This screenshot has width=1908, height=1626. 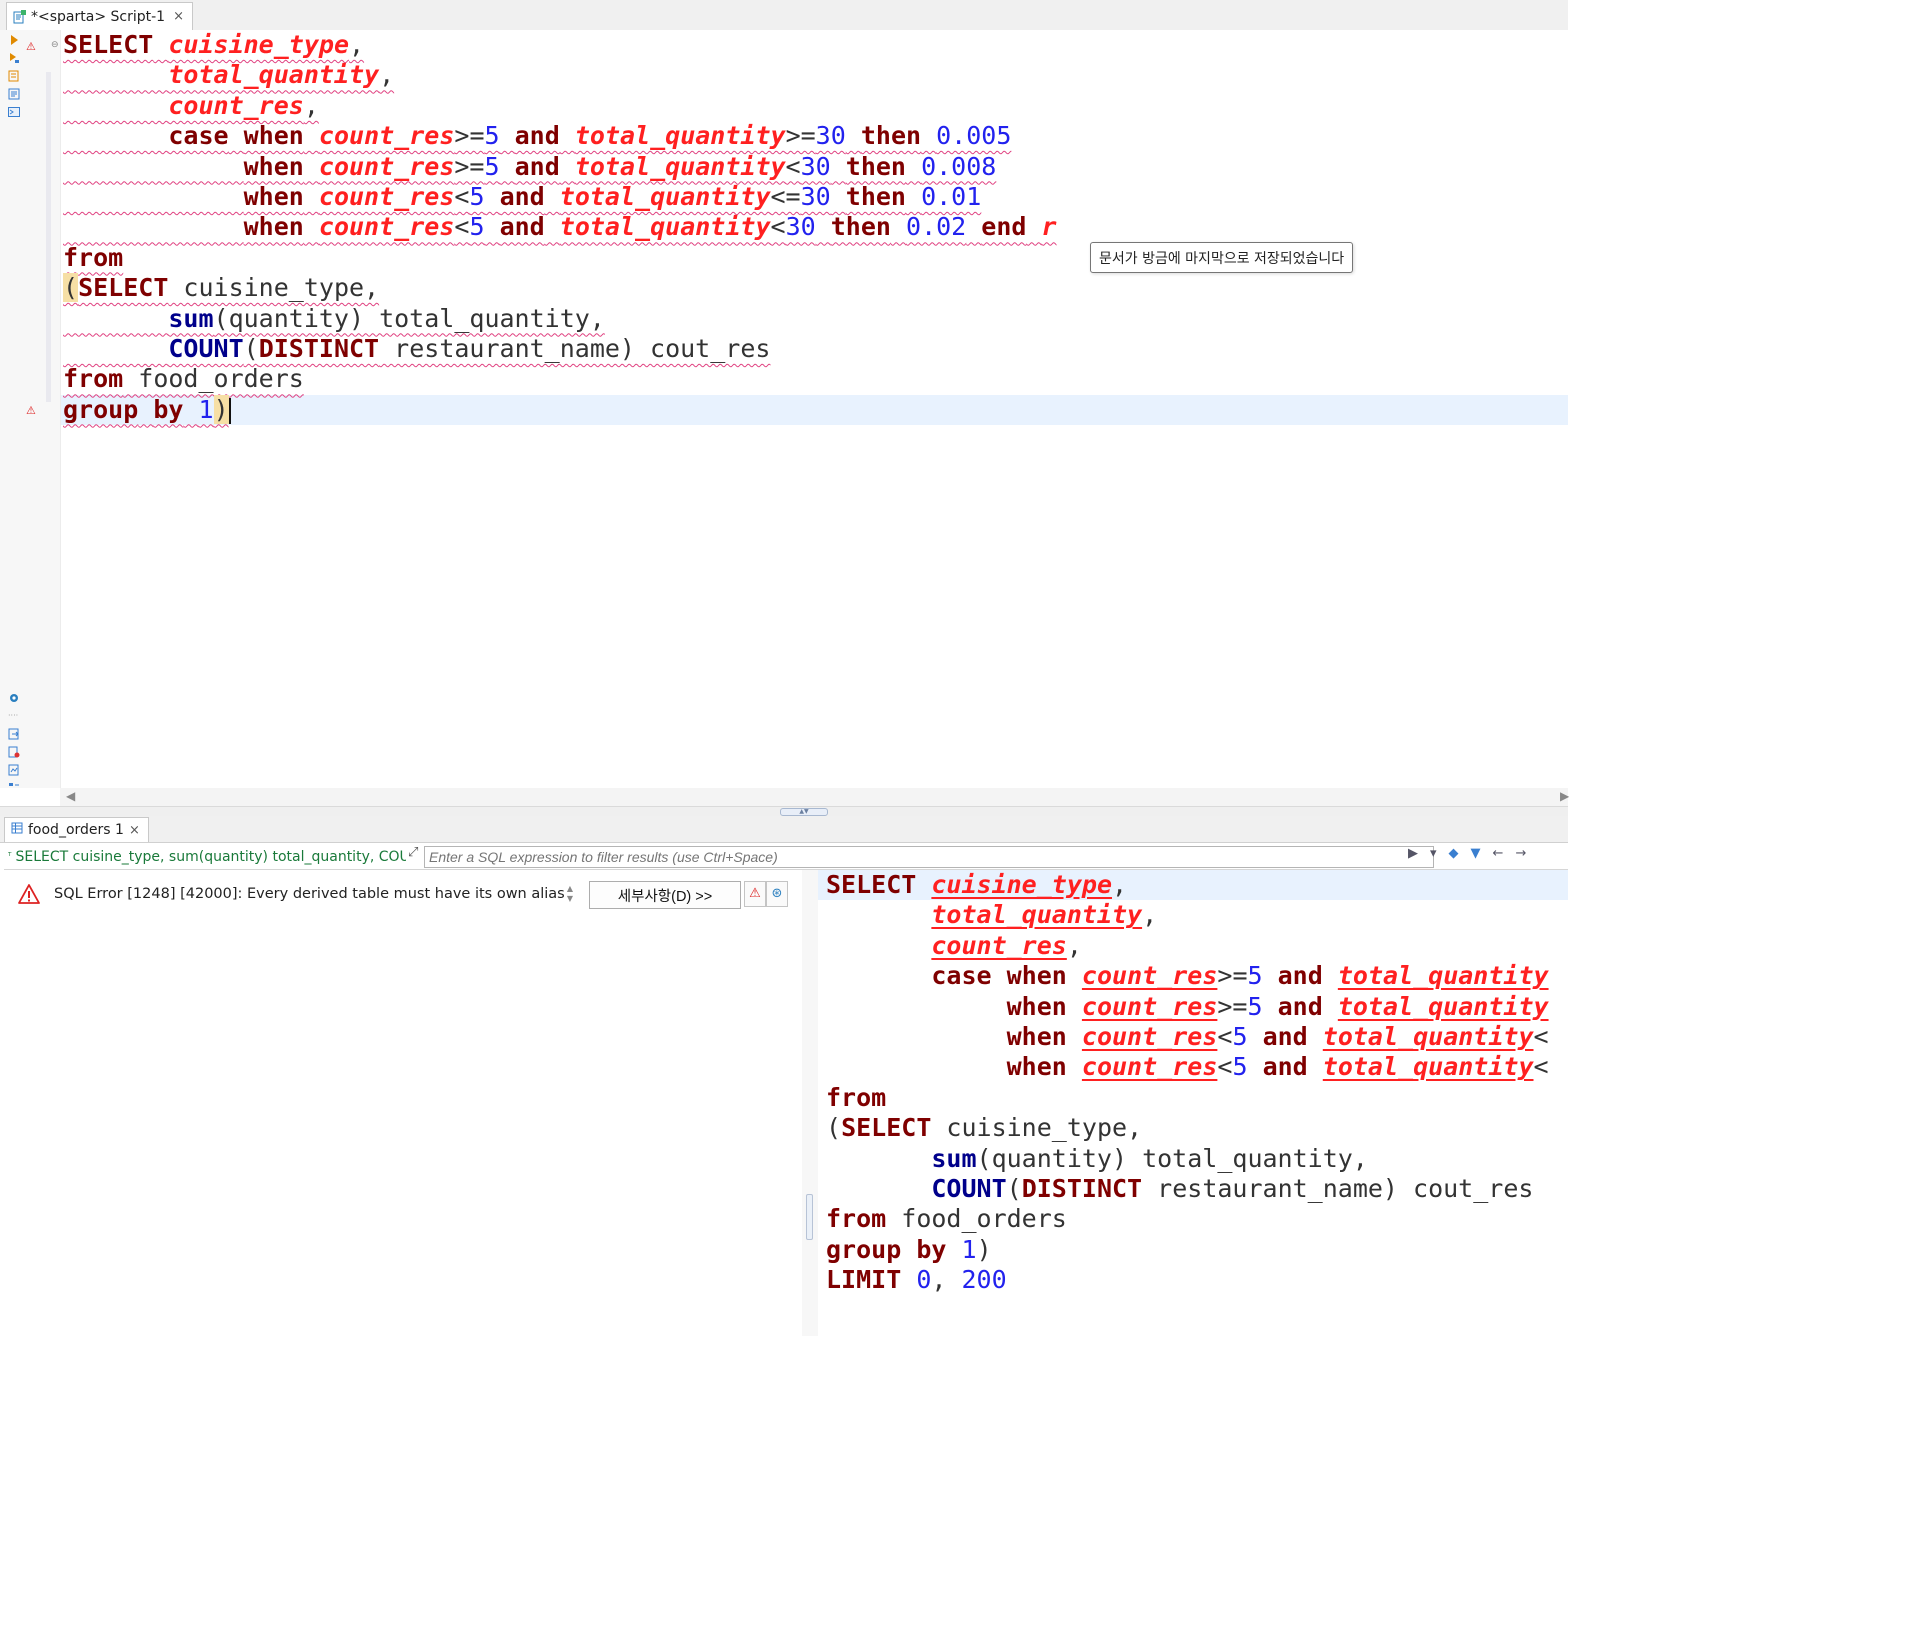 I want to click on forward-arrow-icon: →, so click(x=1520, y=853).